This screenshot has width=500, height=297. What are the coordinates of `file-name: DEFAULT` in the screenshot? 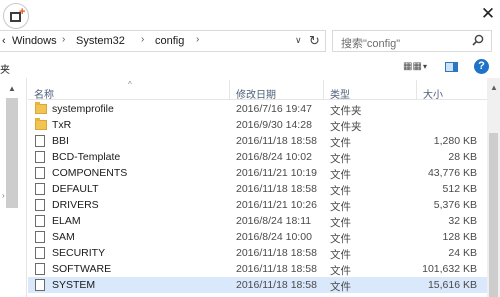 It's located at (75, 189).